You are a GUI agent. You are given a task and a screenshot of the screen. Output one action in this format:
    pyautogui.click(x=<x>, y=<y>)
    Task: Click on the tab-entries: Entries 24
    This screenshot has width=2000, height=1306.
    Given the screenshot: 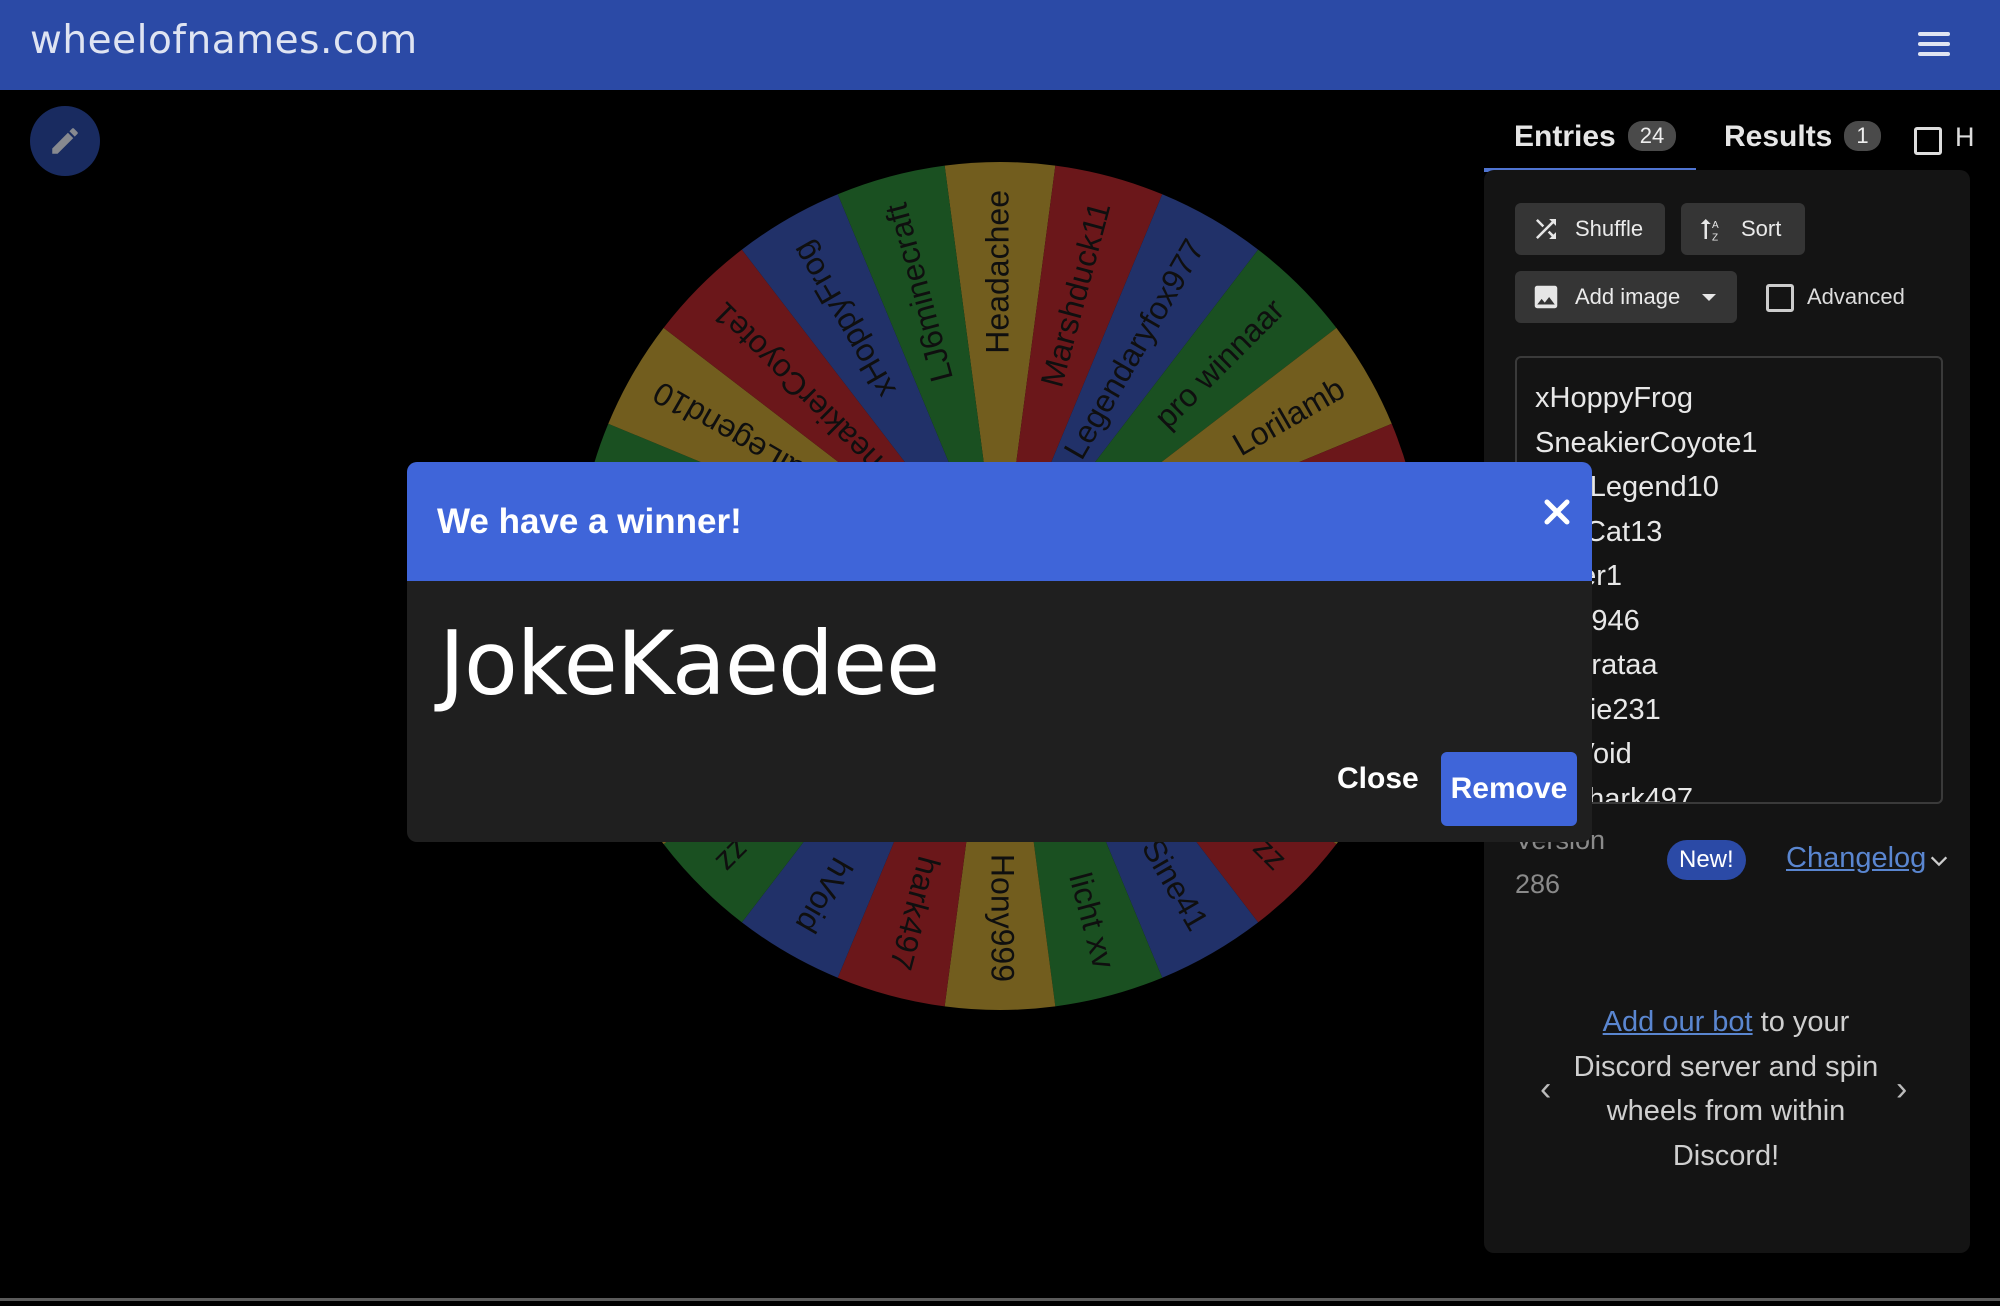 What is the action you would take?
    pyautogui.click(x=1595, y=137)
    